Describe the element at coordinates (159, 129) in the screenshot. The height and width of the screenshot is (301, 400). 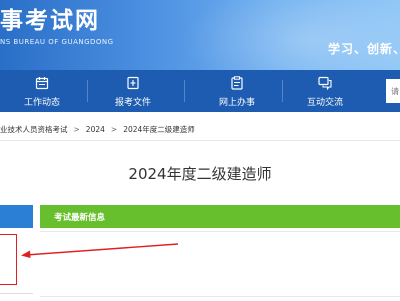
I see `breadcrumb-item: 2024年度二级建造师` at that location.